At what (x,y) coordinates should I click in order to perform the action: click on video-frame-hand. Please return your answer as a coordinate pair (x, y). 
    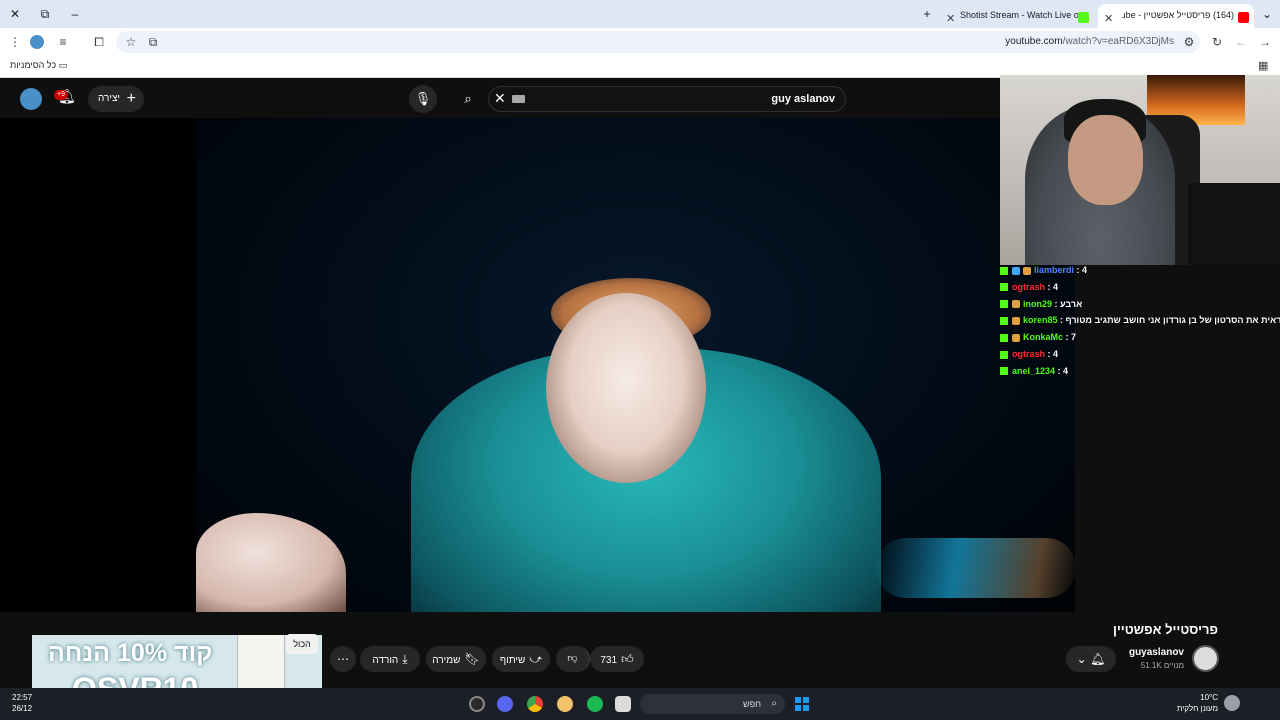
    Looking at the image, I should click on (271, 562).